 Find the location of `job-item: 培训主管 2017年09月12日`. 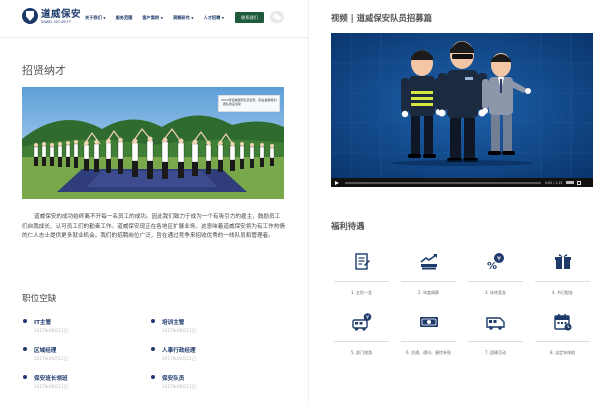

job-item: 培训主管 2017年09月12日 is located at coordinates (205, 326).